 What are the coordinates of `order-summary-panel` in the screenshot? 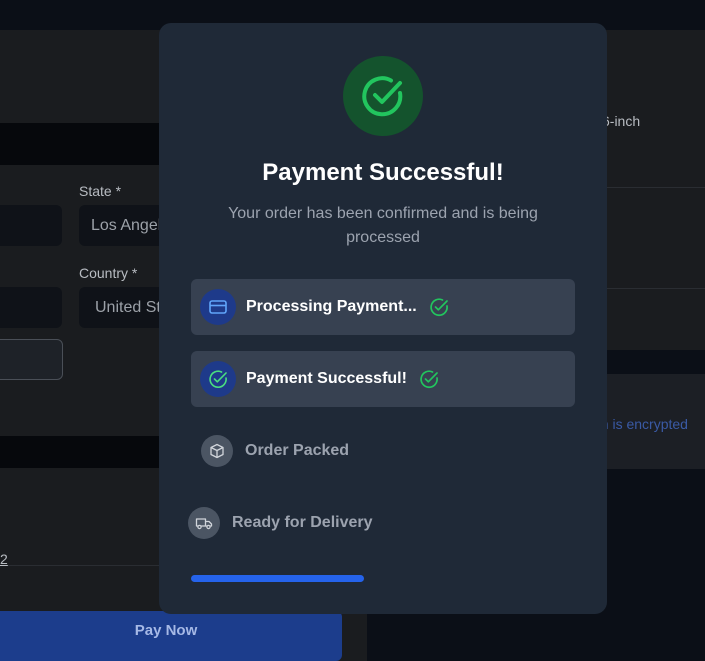 It's located at (652, 190).